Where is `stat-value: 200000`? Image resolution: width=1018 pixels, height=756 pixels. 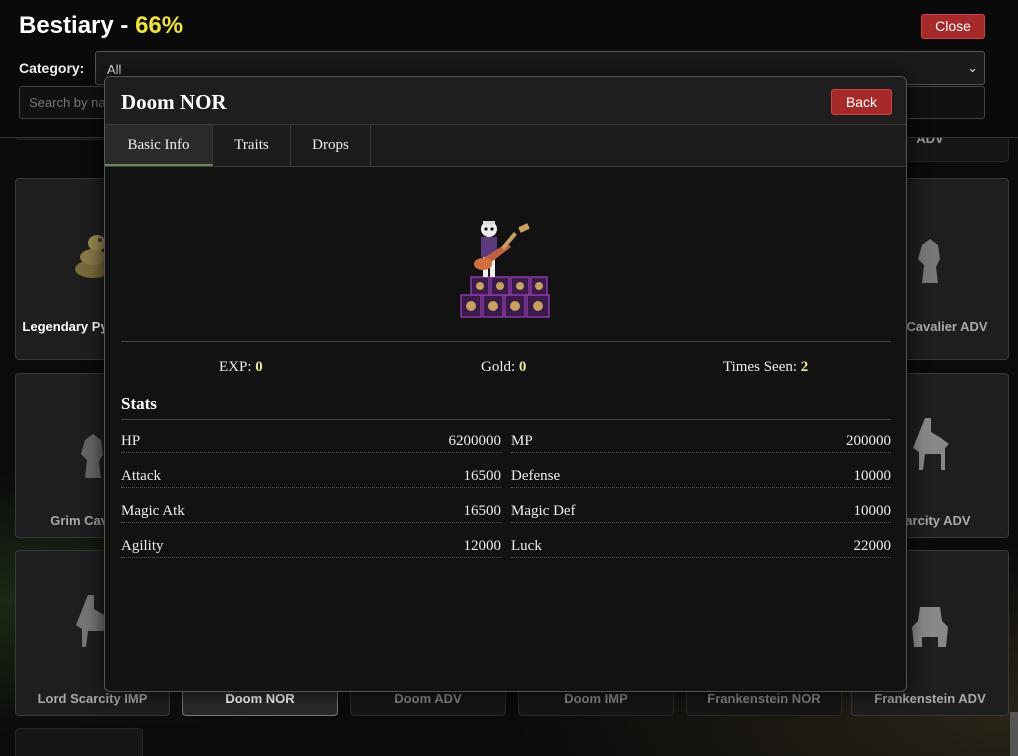 stat-value: 200000 is located at coordinates (868, 441).